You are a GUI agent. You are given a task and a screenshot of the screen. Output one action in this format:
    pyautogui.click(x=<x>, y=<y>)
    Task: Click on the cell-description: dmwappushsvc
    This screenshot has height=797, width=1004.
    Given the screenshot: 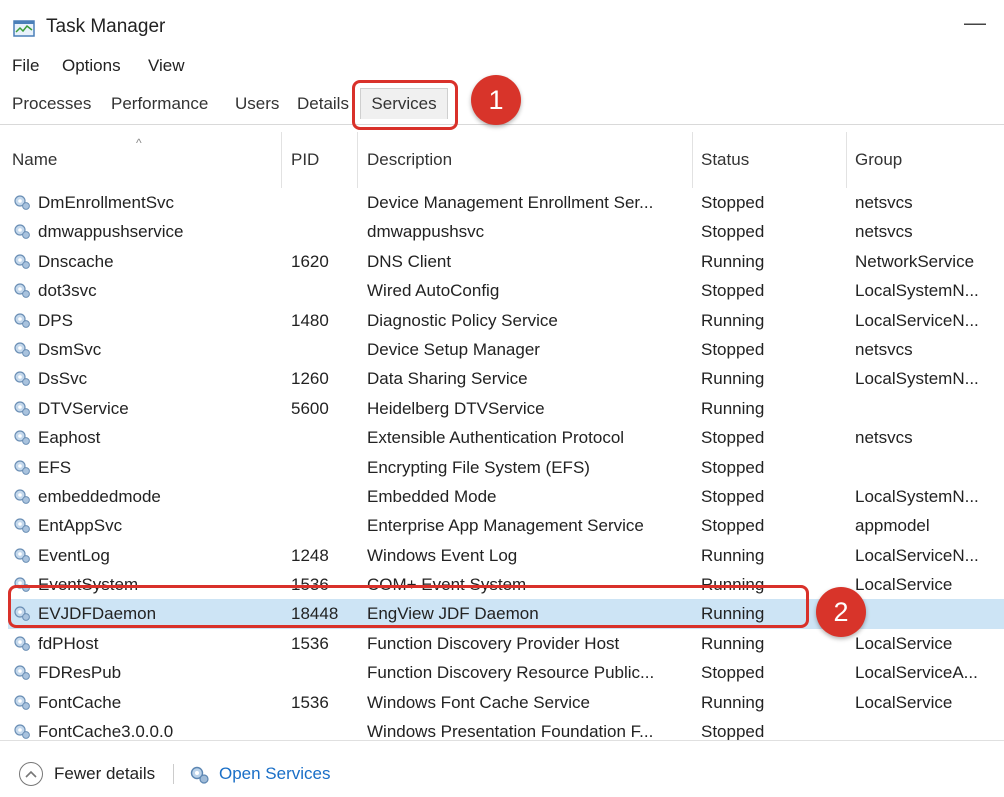 What is the action you would take?
    pyautogui.click(x=426, y=232)
    